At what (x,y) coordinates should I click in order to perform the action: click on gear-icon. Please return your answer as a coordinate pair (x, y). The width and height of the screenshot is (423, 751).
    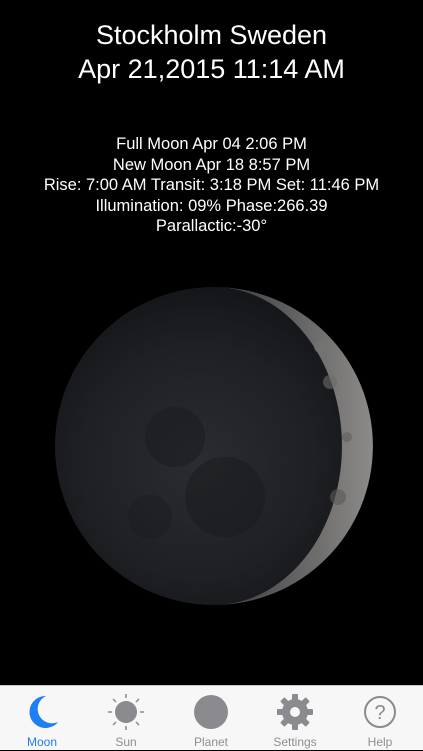
    Looking at the image, I should click on (295, 712).